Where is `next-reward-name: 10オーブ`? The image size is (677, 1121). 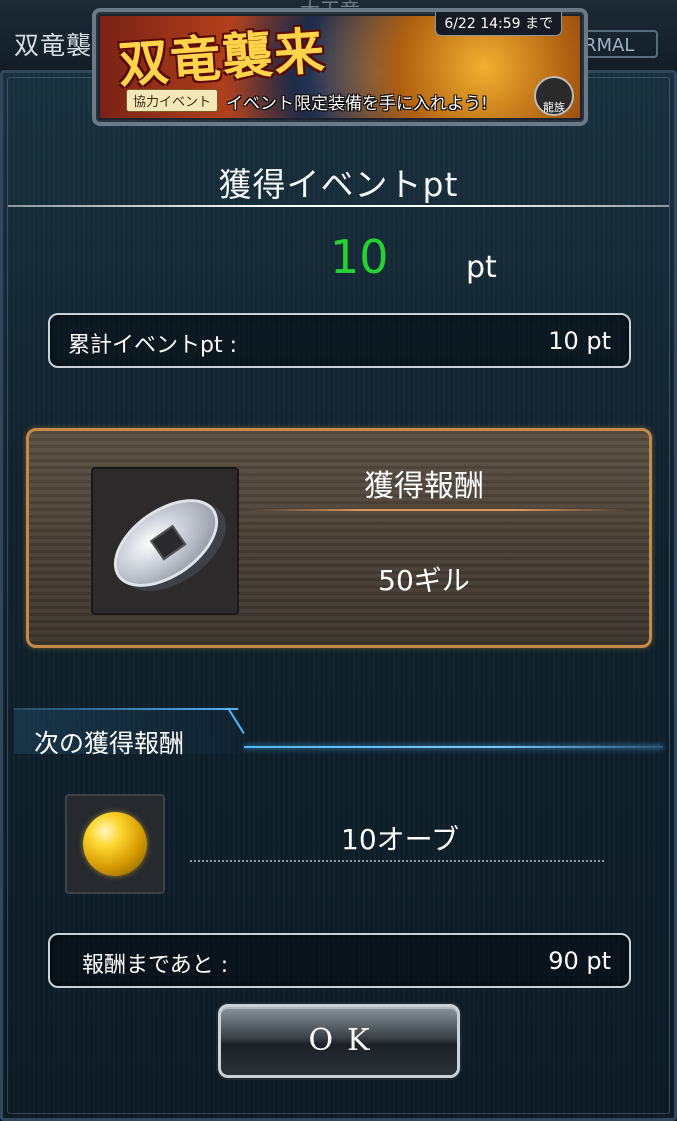 next-reward-name: 10オーブ is located at coordinates (400, 839).